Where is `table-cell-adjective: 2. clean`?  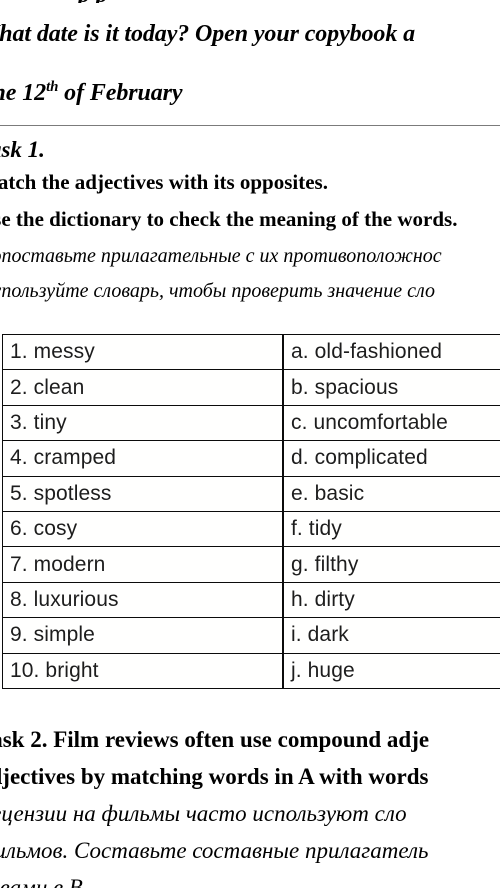 table-cell-adjective: 2. clean is located at coordinates (143, 387).